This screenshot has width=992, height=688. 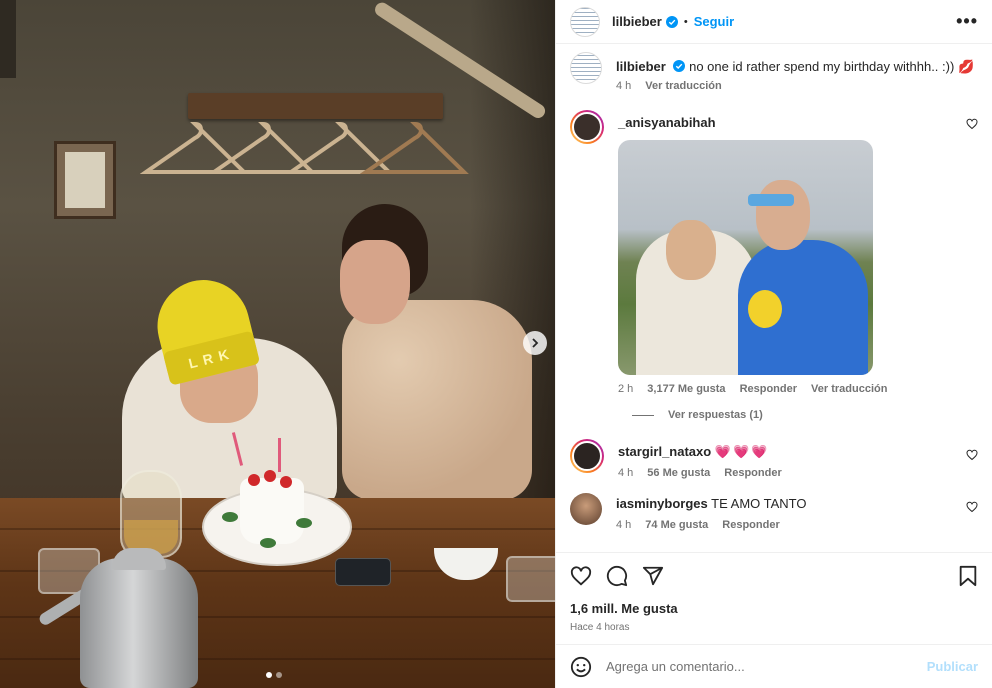 What do you see at coordinates (363, 572) in the screenshot?
I see `phone-on-table` at bounding box center [363, 572].